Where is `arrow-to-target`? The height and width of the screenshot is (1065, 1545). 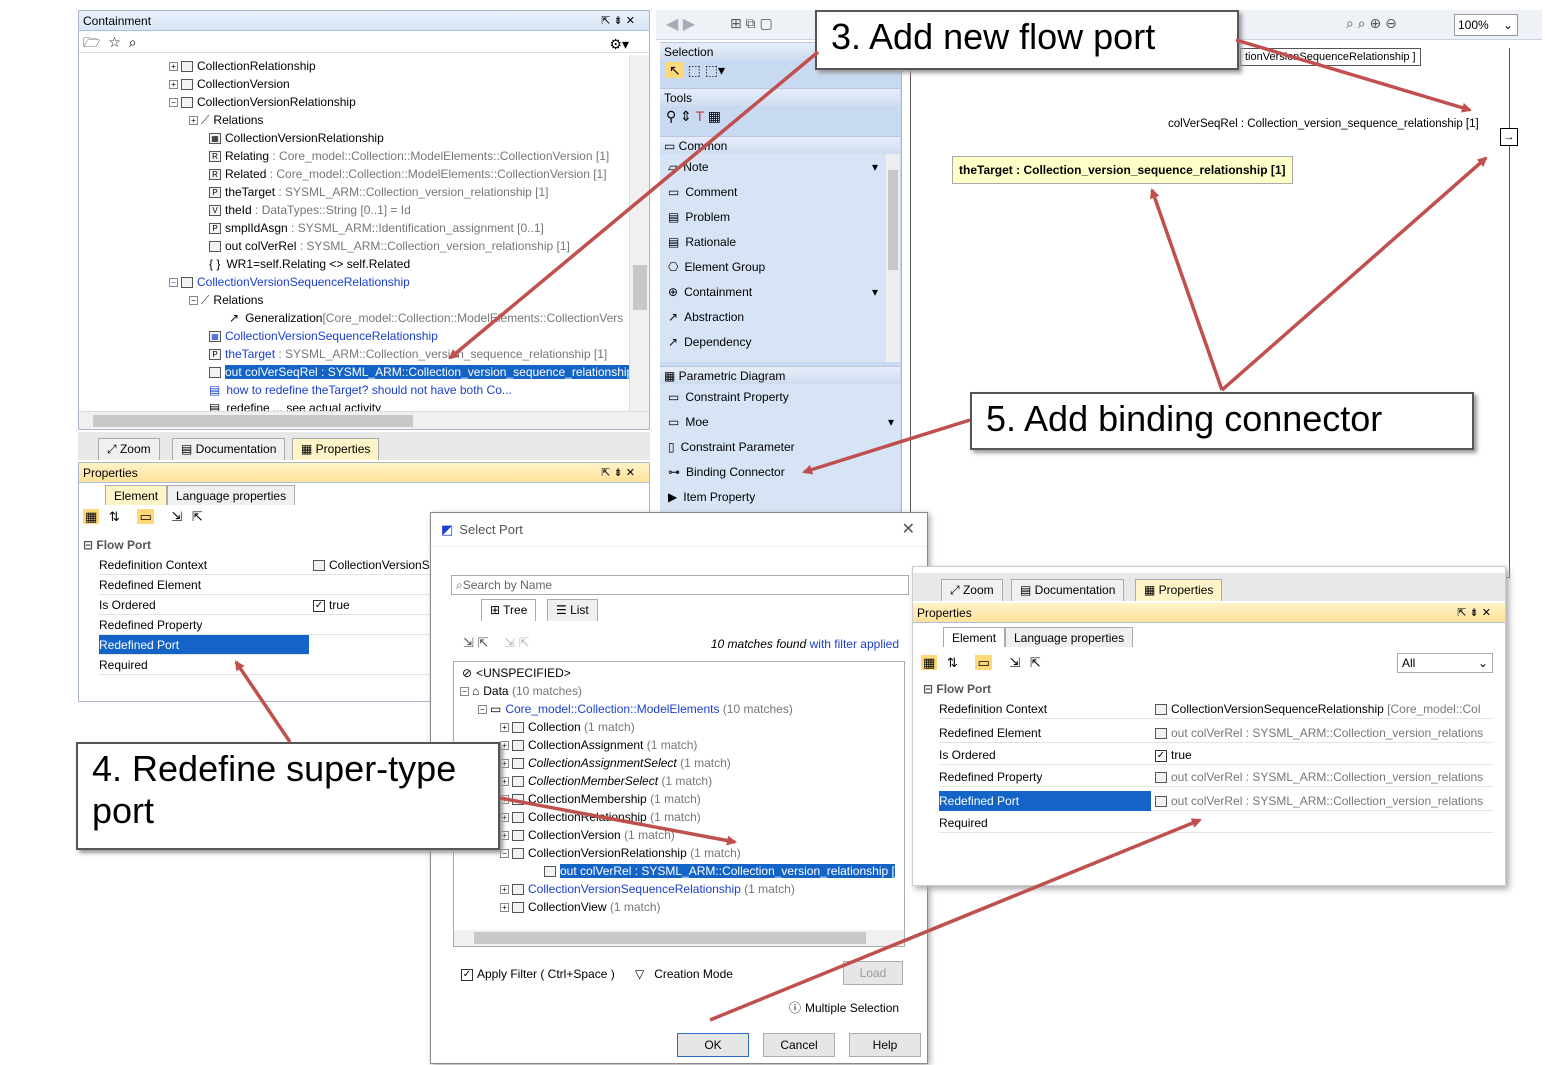
arrow-to-target is located at coordinates (1186, 289).